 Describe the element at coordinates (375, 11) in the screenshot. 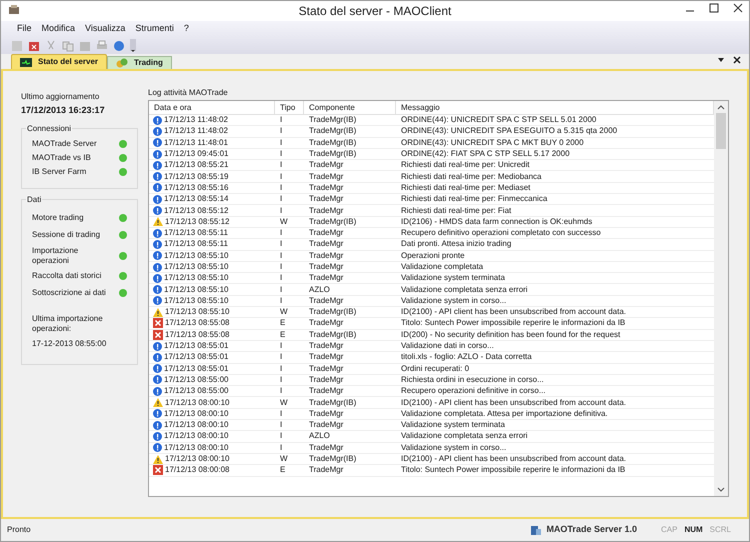

I see `window-title: Stato del server - MAOClient` at that location.